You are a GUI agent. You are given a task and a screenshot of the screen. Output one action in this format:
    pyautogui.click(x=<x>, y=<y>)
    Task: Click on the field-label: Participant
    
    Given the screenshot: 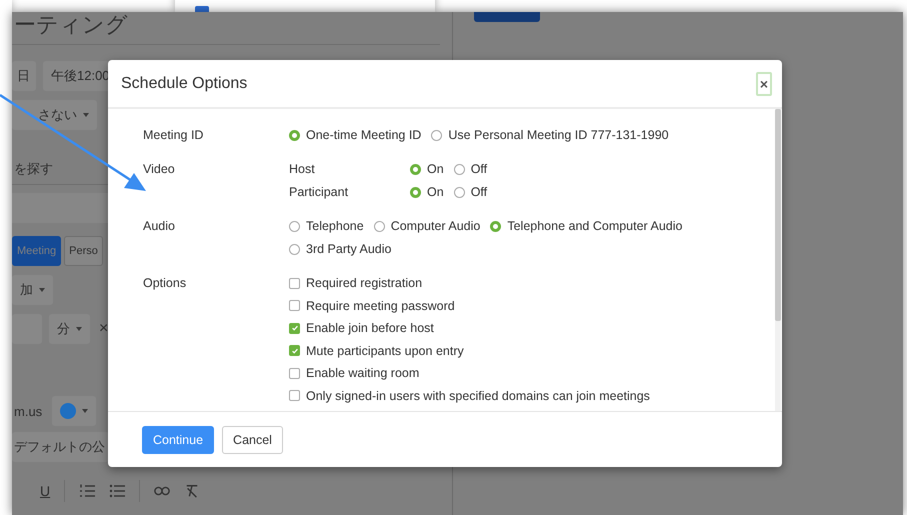 What is the action you would take?
    pyautogui.click(x=319, y=192)
    